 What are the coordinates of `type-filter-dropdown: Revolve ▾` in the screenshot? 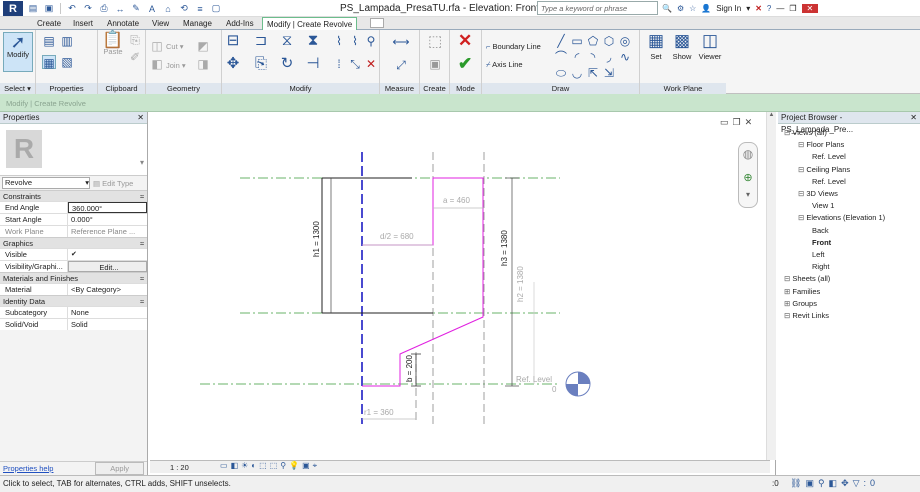 It's located at (46, 183).